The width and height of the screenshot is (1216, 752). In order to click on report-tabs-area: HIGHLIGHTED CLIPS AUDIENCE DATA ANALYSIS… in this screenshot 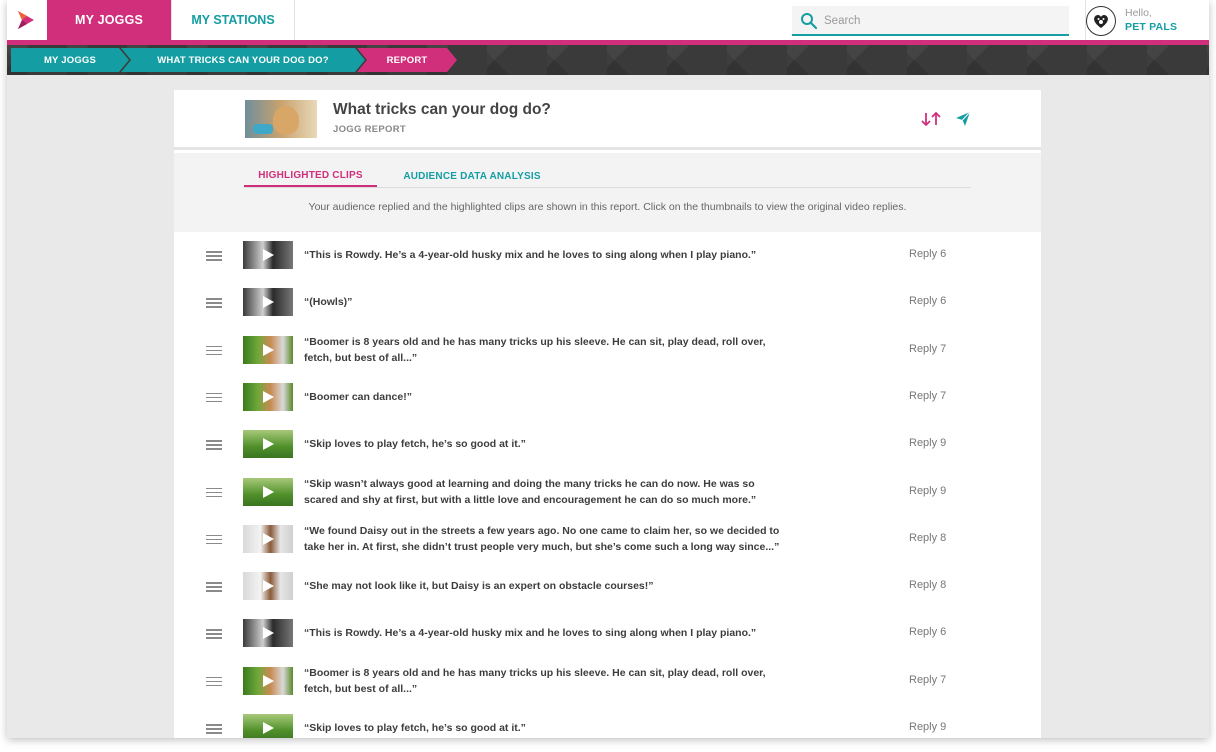, I will do `click(607, 192)`.